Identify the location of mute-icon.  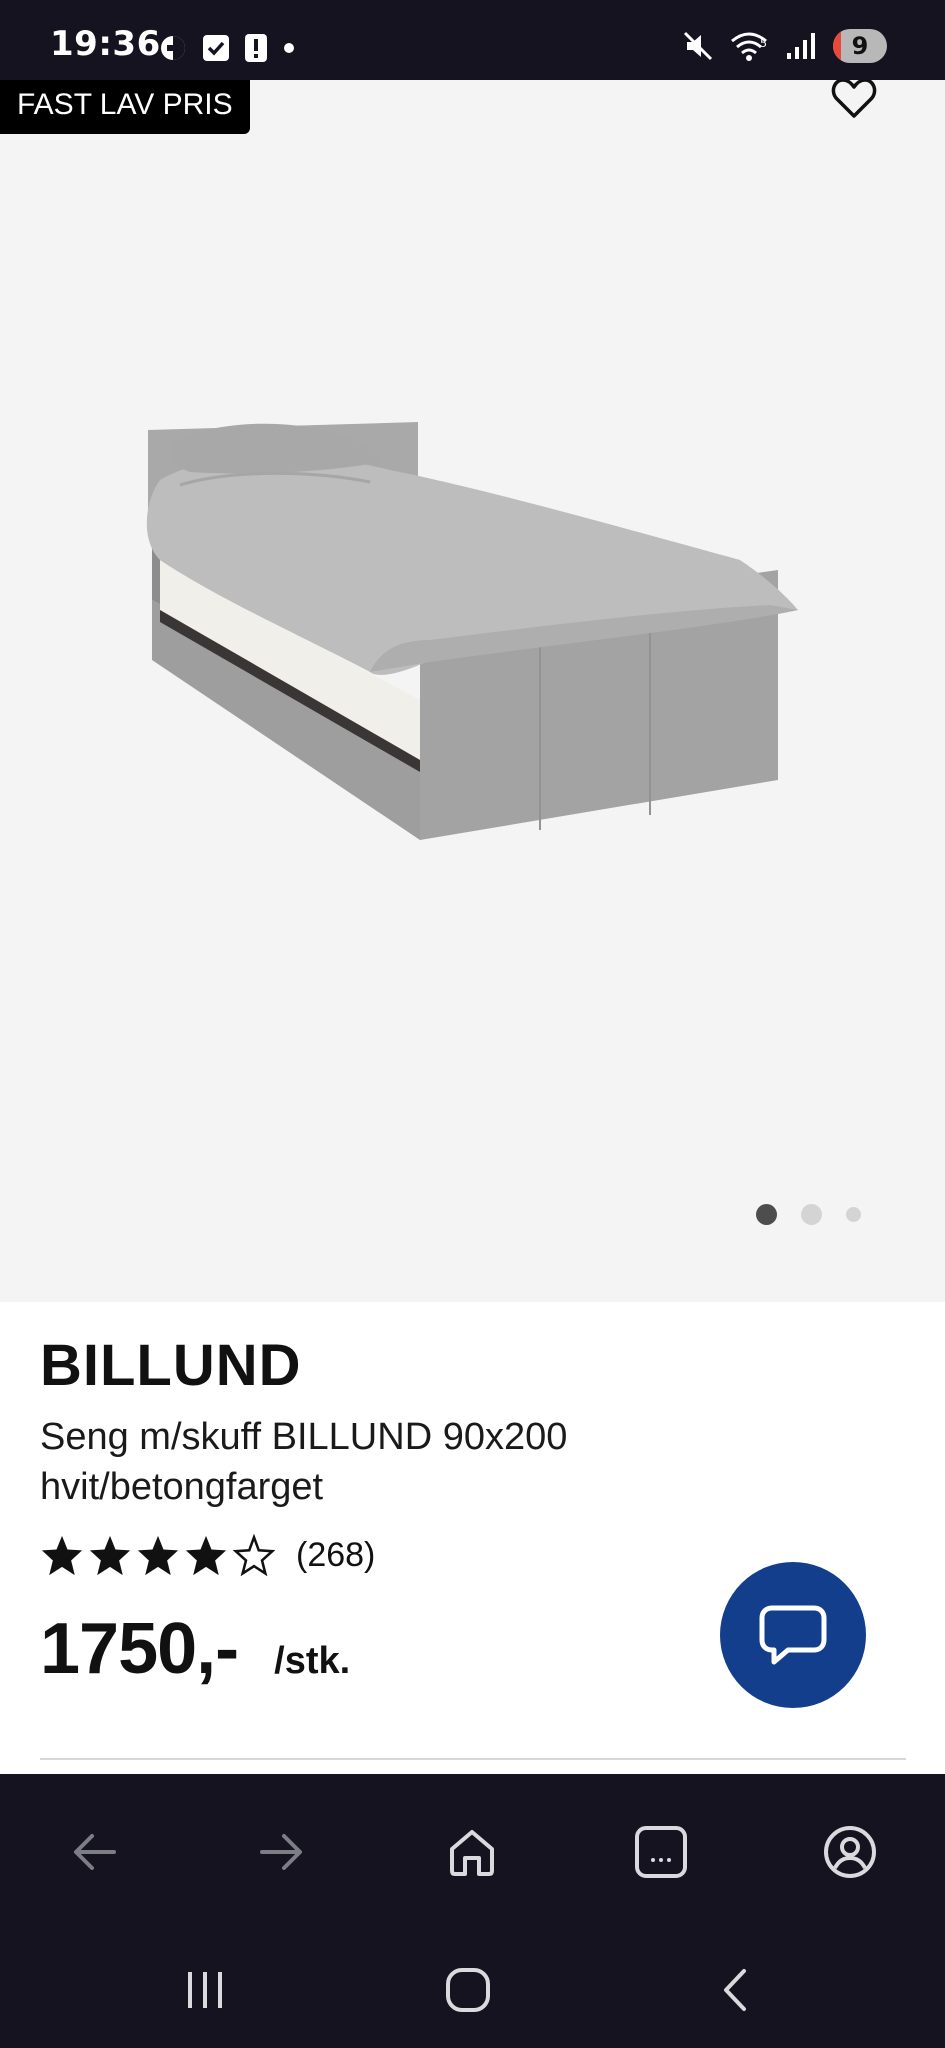
(698, 46).